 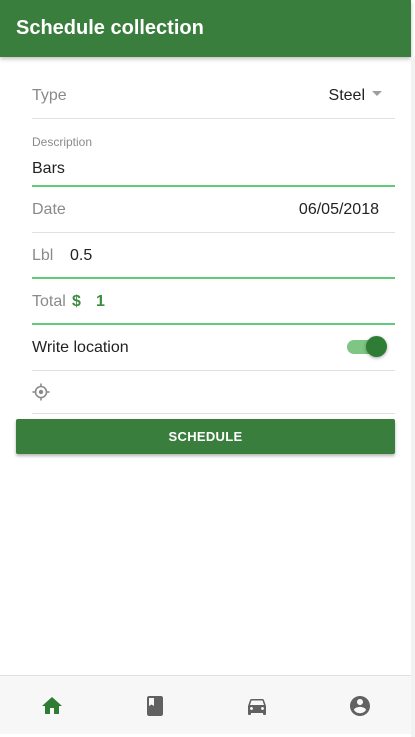 I want to click on type-label: Type, so click(x=49, y=95).